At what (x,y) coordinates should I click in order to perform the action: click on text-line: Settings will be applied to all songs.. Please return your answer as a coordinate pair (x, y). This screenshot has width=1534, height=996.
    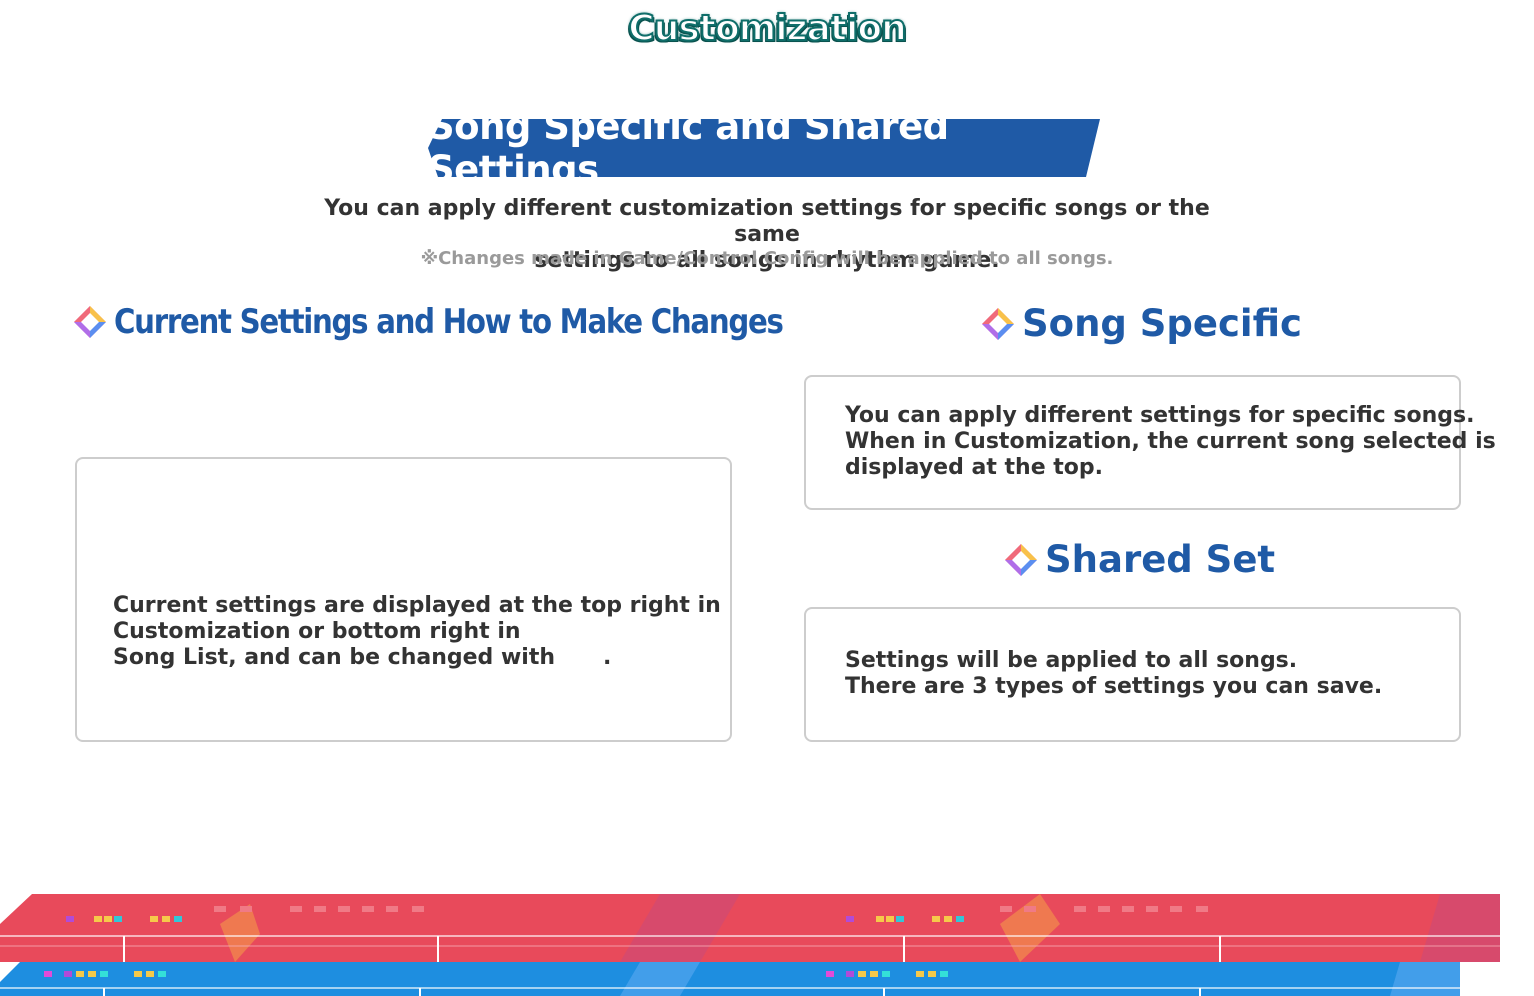
    Looking at the image, I should click on (1071, 660).